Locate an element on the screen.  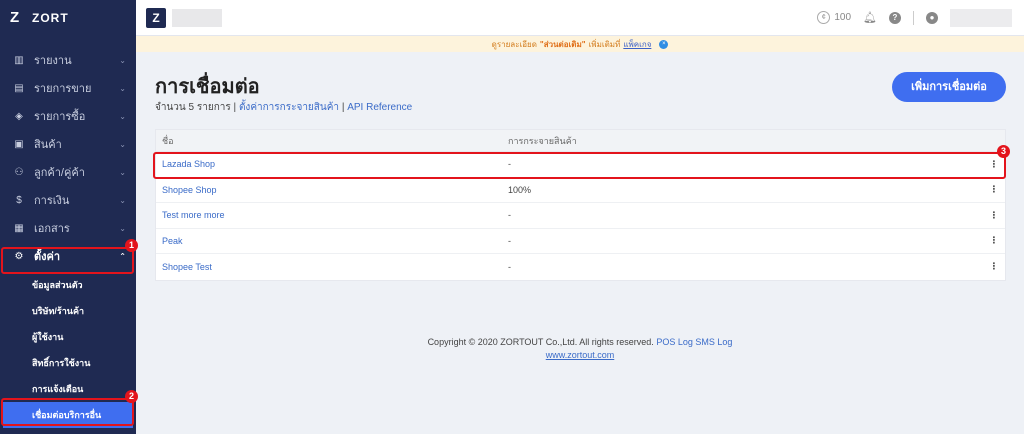
sidebar-item-products: ▣ สินค้า ⌄ is located at coordinates (68, 144).